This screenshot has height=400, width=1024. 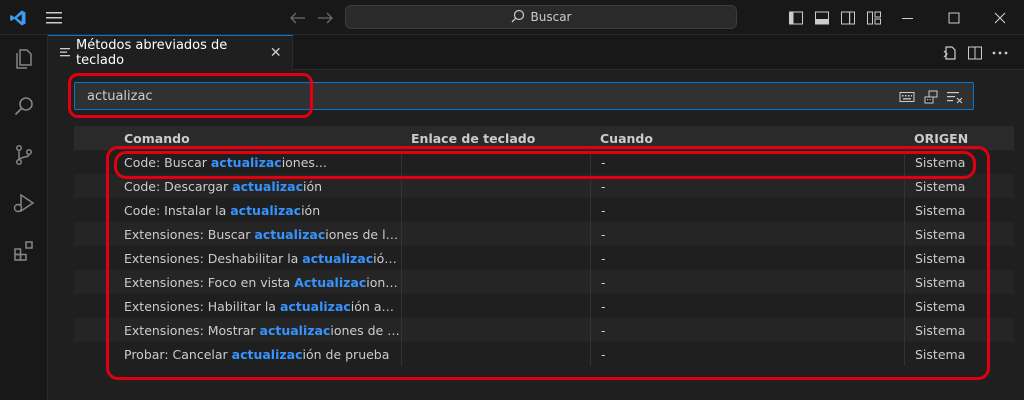 I want to click on record-keys-icon, so click(x=907, y=97).